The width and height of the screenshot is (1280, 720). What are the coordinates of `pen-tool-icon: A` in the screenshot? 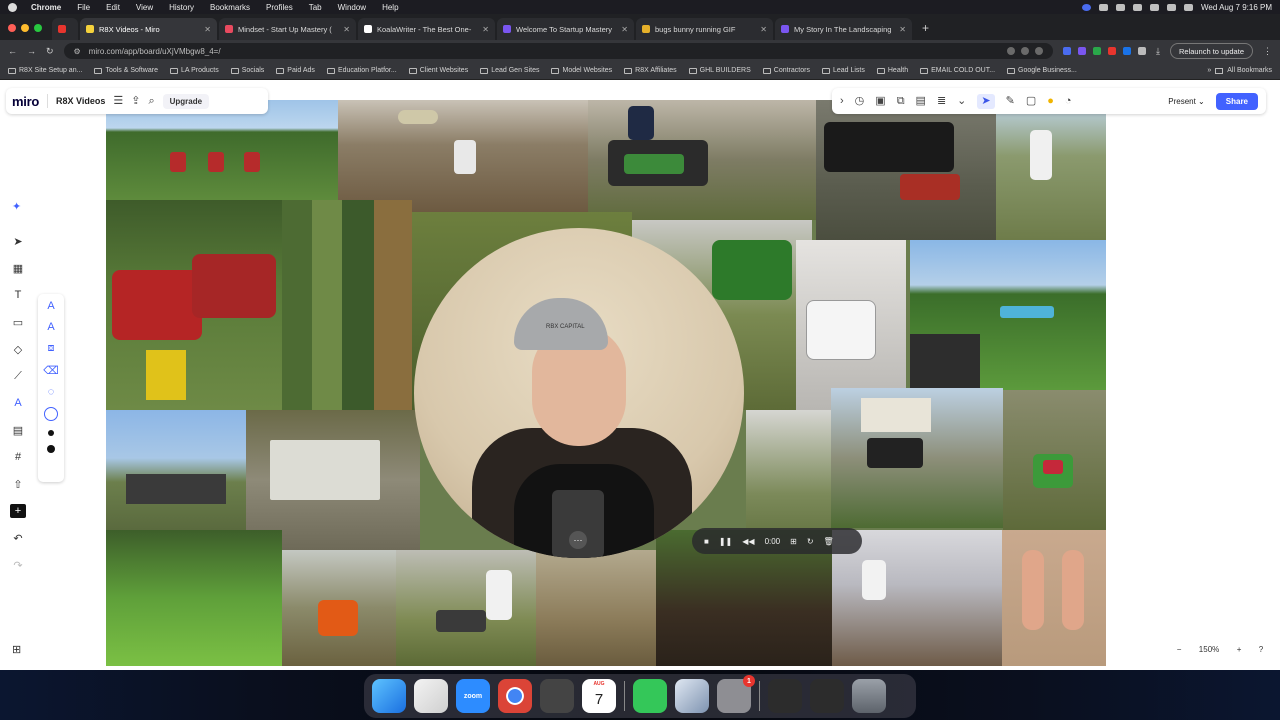 It's located at (50, 306).